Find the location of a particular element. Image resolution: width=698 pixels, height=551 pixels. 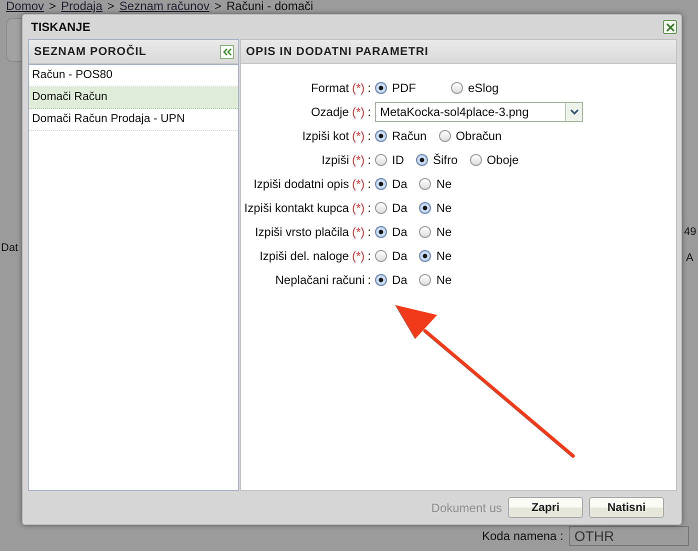

breadcrumb-link: Seznam računov is located at coordinates (164, 6).